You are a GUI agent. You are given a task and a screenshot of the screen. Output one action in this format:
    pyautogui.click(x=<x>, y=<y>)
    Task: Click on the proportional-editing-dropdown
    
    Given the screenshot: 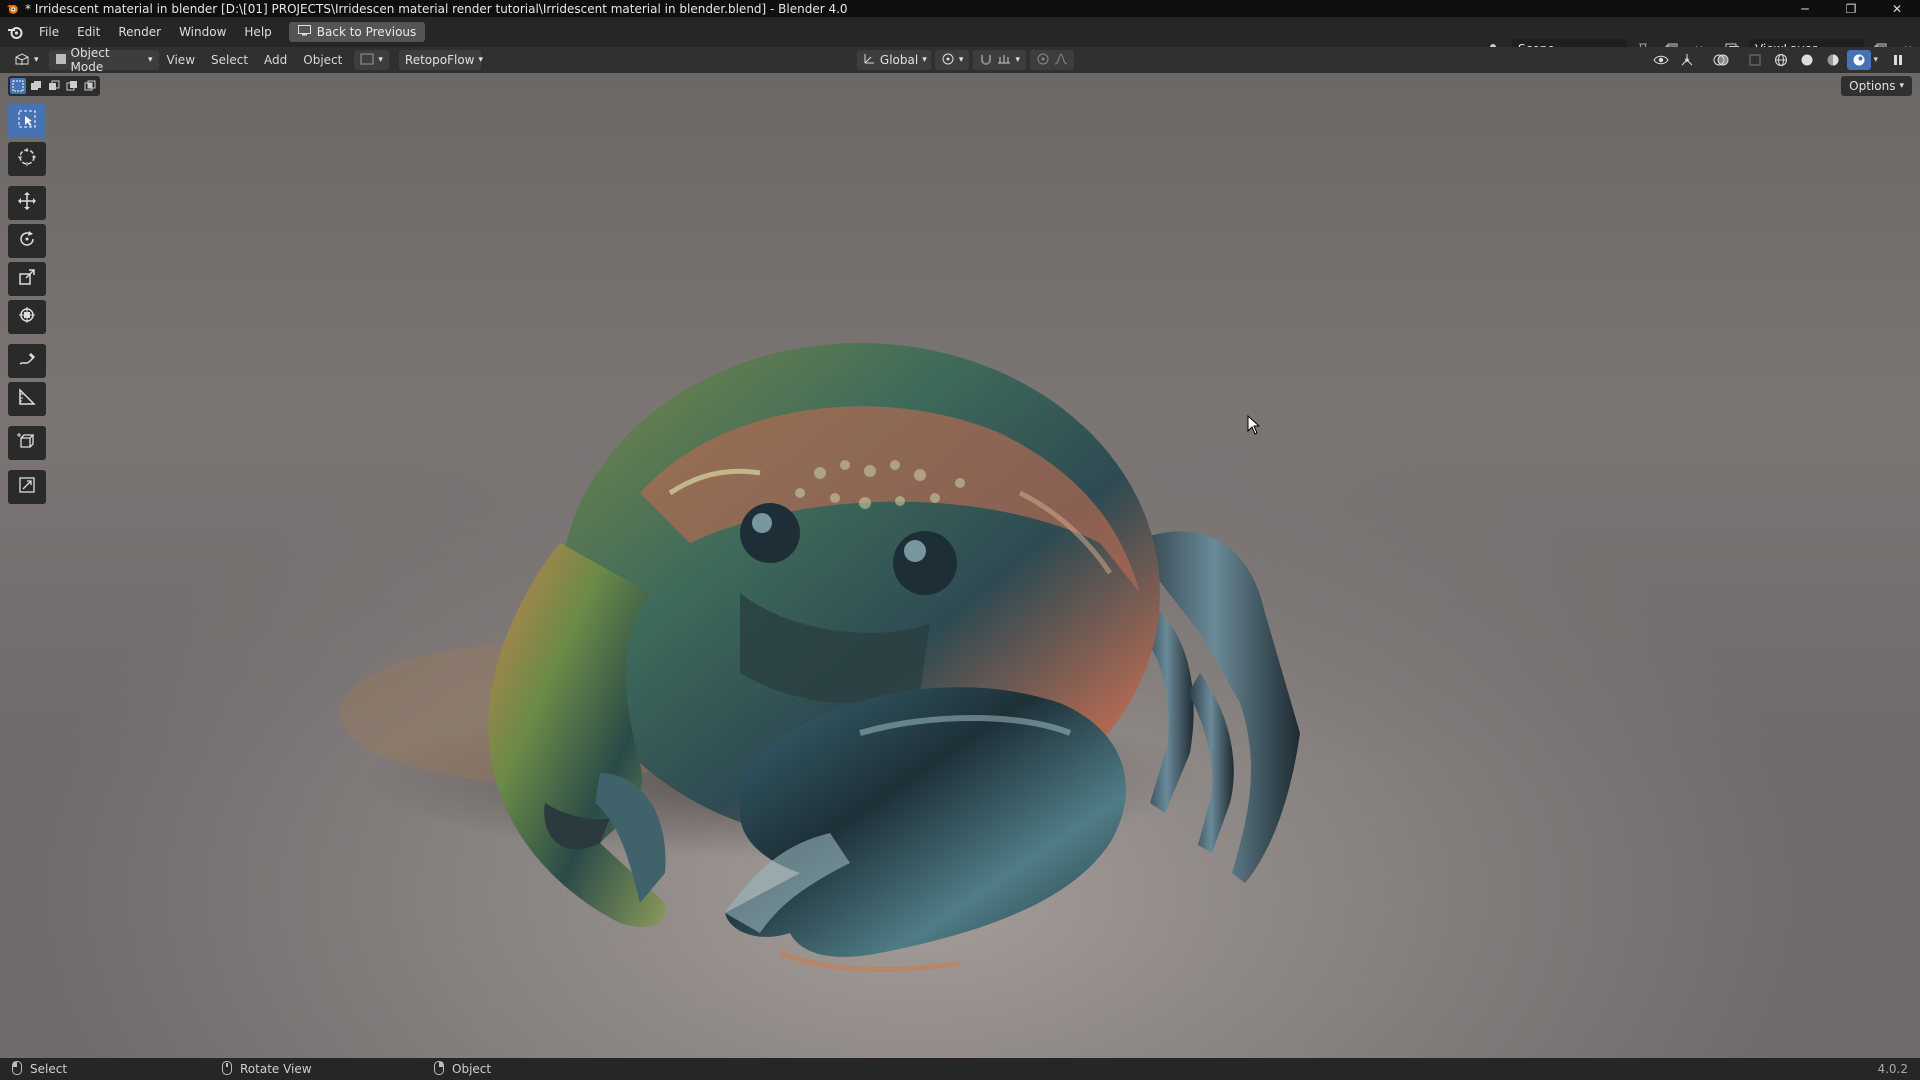 What is the action you would take?
    pyautogui.click(x=1051, y=60)
    